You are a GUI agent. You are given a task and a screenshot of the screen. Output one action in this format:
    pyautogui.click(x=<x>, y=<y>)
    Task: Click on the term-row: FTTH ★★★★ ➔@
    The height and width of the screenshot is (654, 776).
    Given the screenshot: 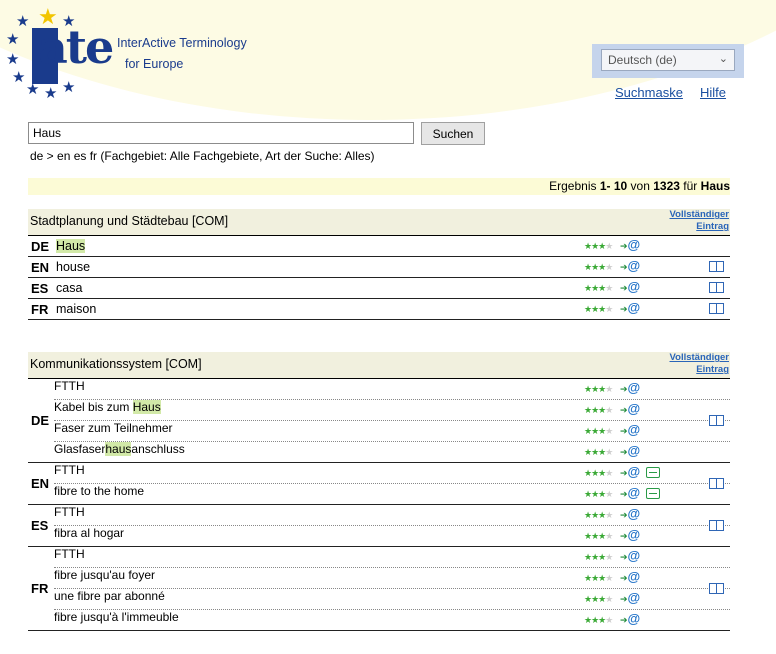 What is the action you would take?
    pyautogui.click(x=392, y=389)
    